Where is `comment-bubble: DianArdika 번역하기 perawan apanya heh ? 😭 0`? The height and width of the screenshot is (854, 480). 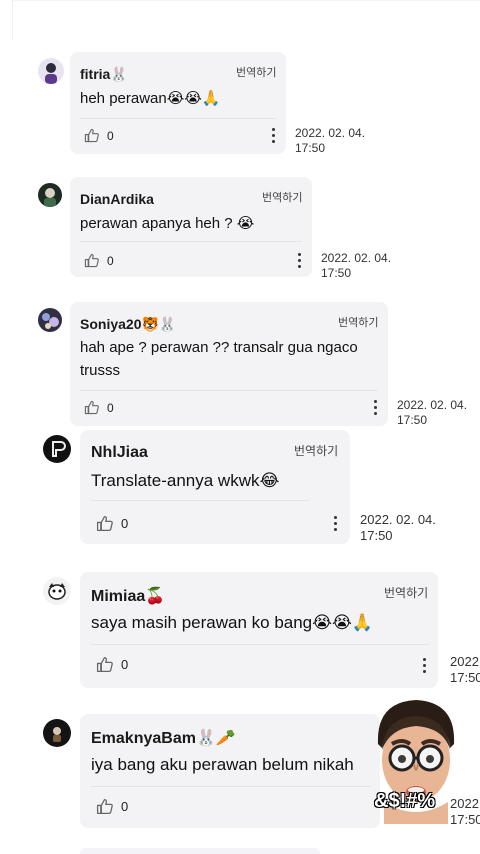 comment-bubble: DianArdika 번역하기 perawan apanya heh ? 😭 0 is located at coordinates (191, 227).